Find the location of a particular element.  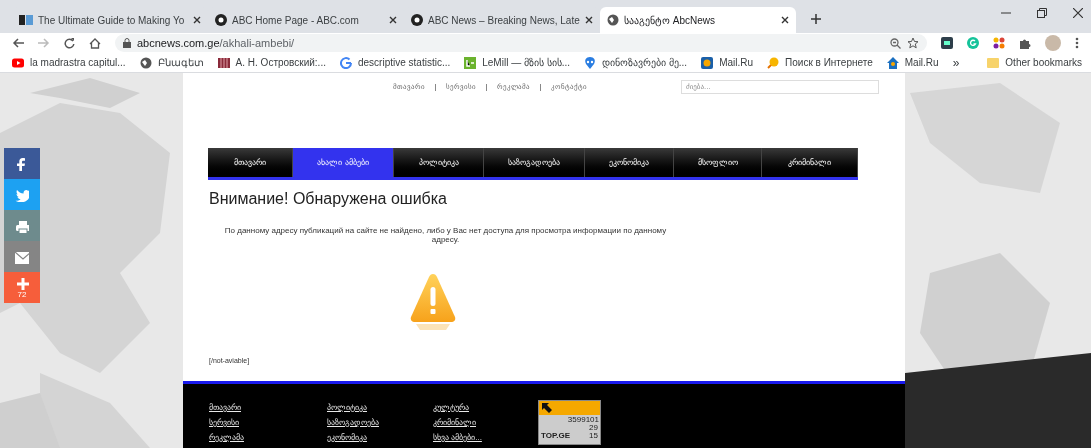

house-icon is located at coordinates (892, 62).